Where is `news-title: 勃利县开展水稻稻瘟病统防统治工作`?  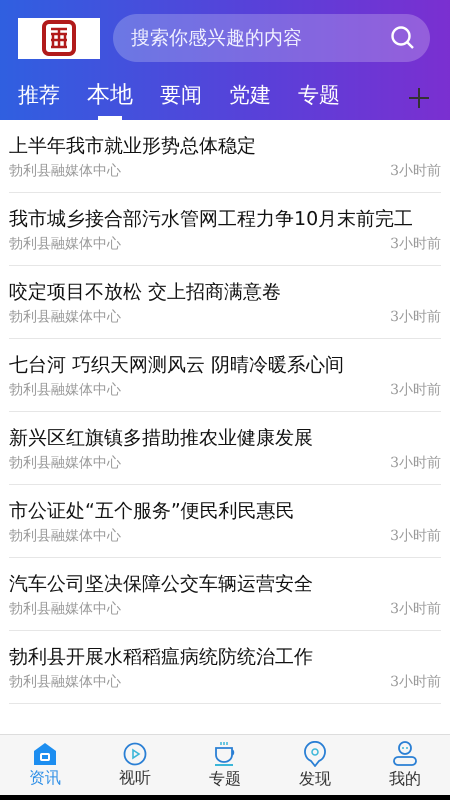
news-title: 勃利县开展水稻稻瘟病统防统治工作 is located at coordinates (225, 657).